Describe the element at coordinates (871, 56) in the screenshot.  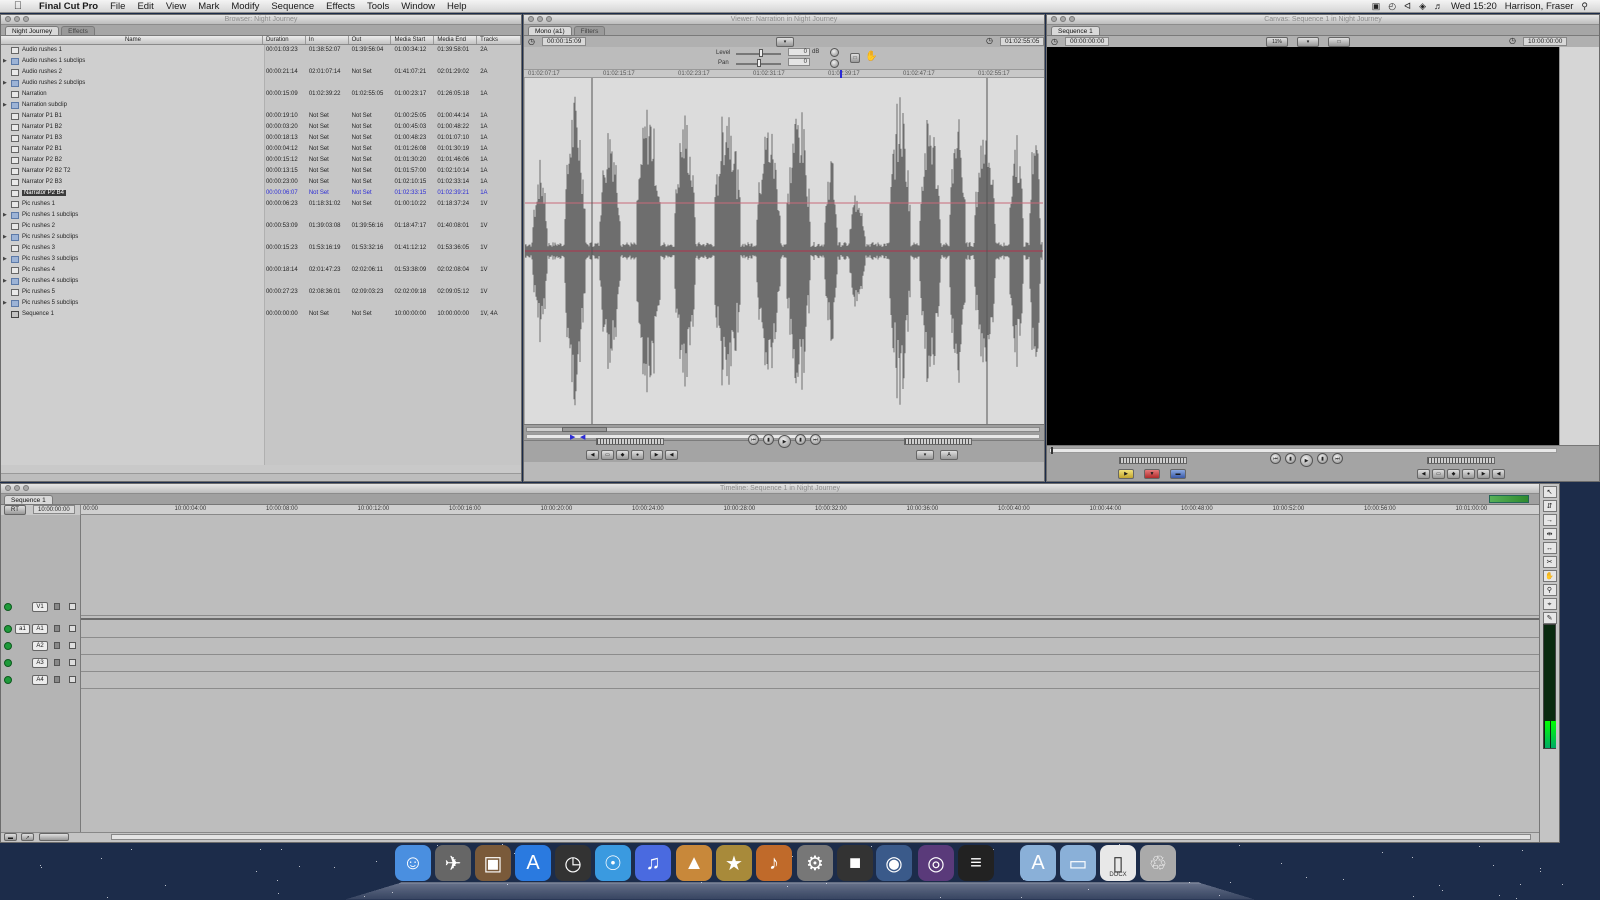
I see `hand-drag-icon: ✋` at that location.